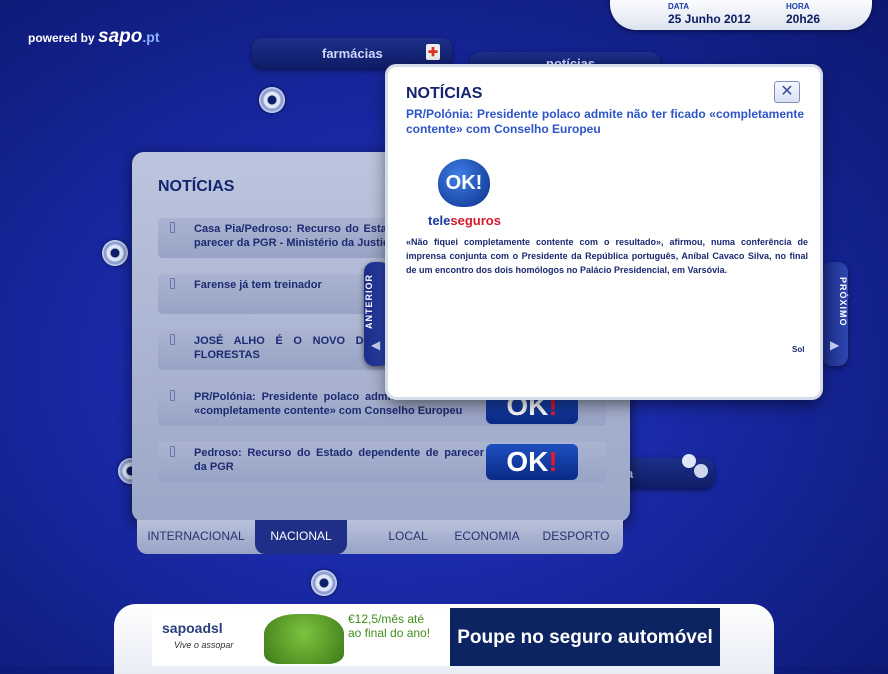  What do you see at coordinates (151, 37) in the screenshot?
I see `sapo-tld: .pt` at bounding box center [151, 37].